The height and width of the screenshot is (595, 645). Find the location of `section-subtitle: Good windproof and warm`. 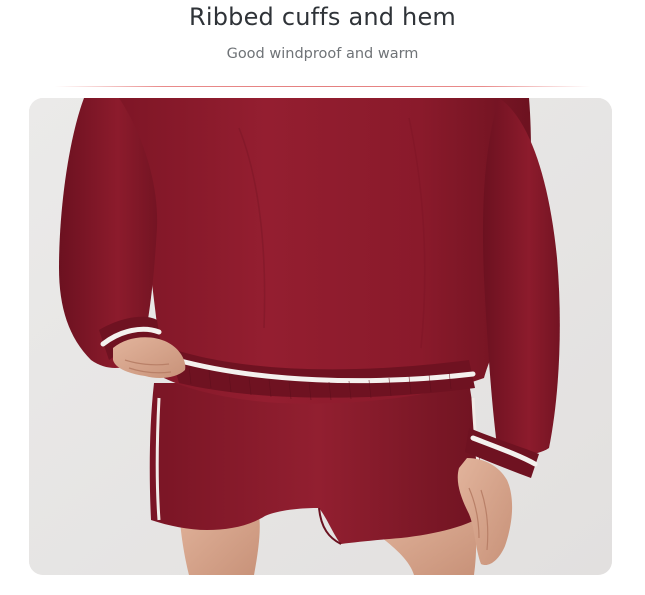

section-subtitle: Good windproof and warm is located at coordinates (322, 54).